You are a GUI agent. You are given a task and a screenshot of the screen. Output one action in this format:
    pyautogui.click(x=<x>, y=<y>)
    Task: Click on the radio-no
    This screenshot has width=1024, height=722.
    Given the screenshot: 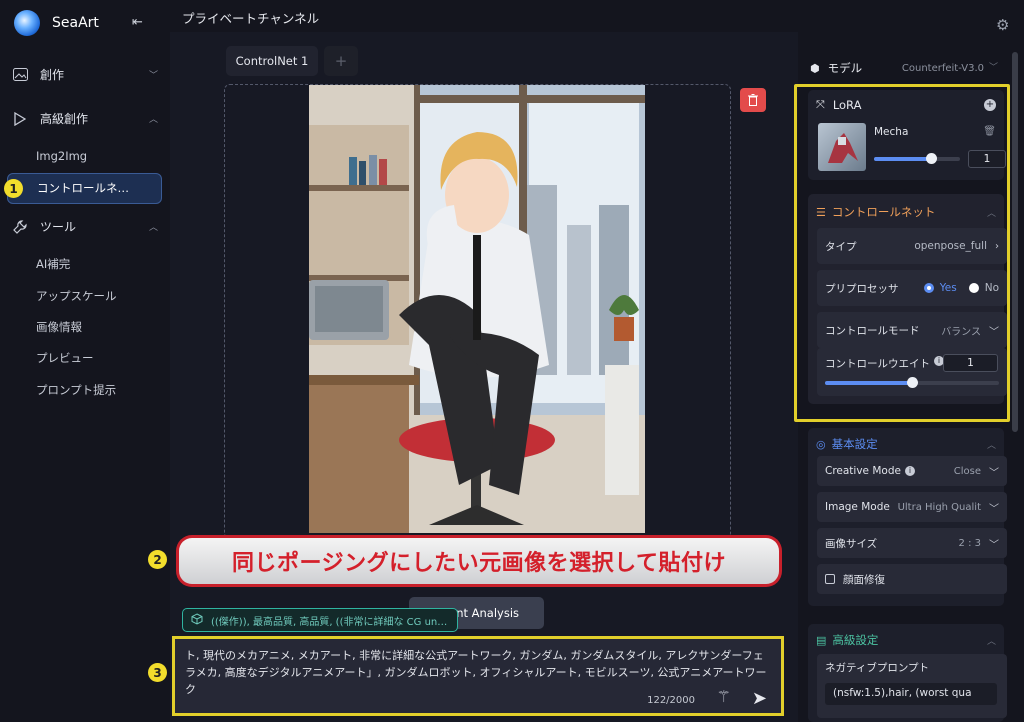 What is the action you would take?
    pyautogui.click(x=973, y=288)
    